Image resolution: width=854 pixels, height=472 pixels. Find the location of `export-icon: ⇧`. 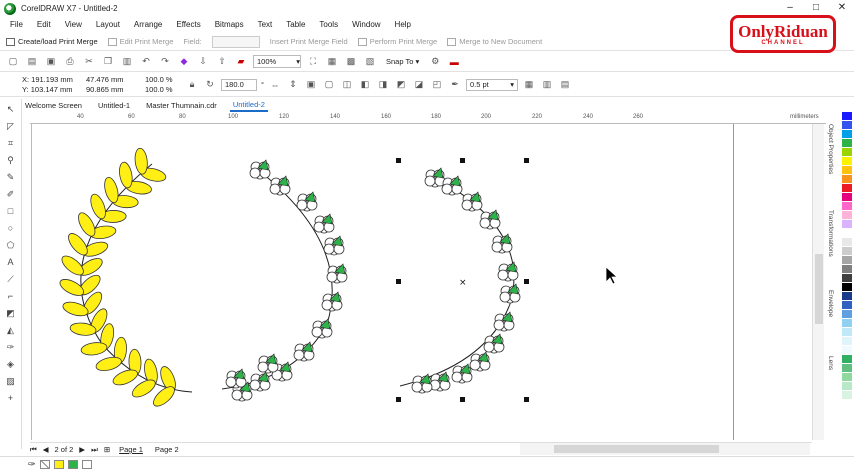

export-icon: ⇧ is located at coordinates (222, 62).